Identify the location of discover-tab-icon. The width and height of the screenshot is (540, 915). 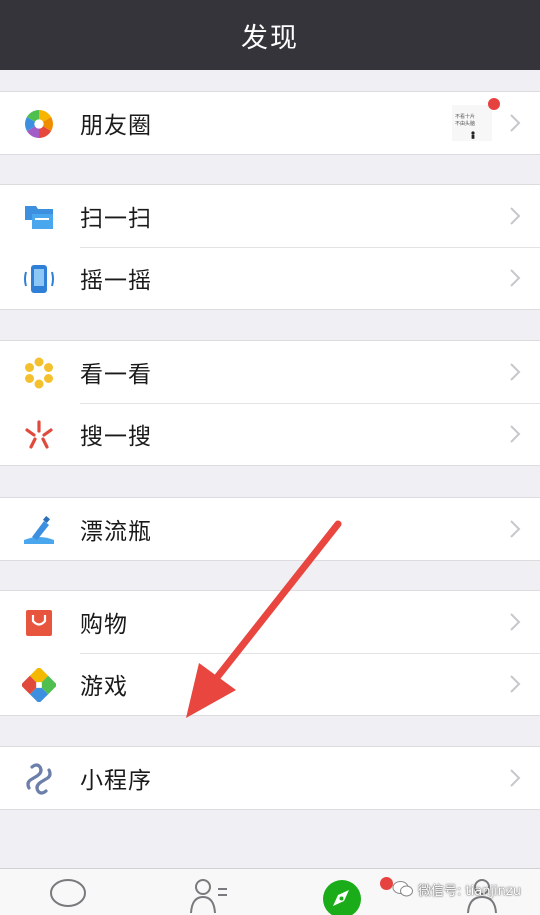
(342, 897).